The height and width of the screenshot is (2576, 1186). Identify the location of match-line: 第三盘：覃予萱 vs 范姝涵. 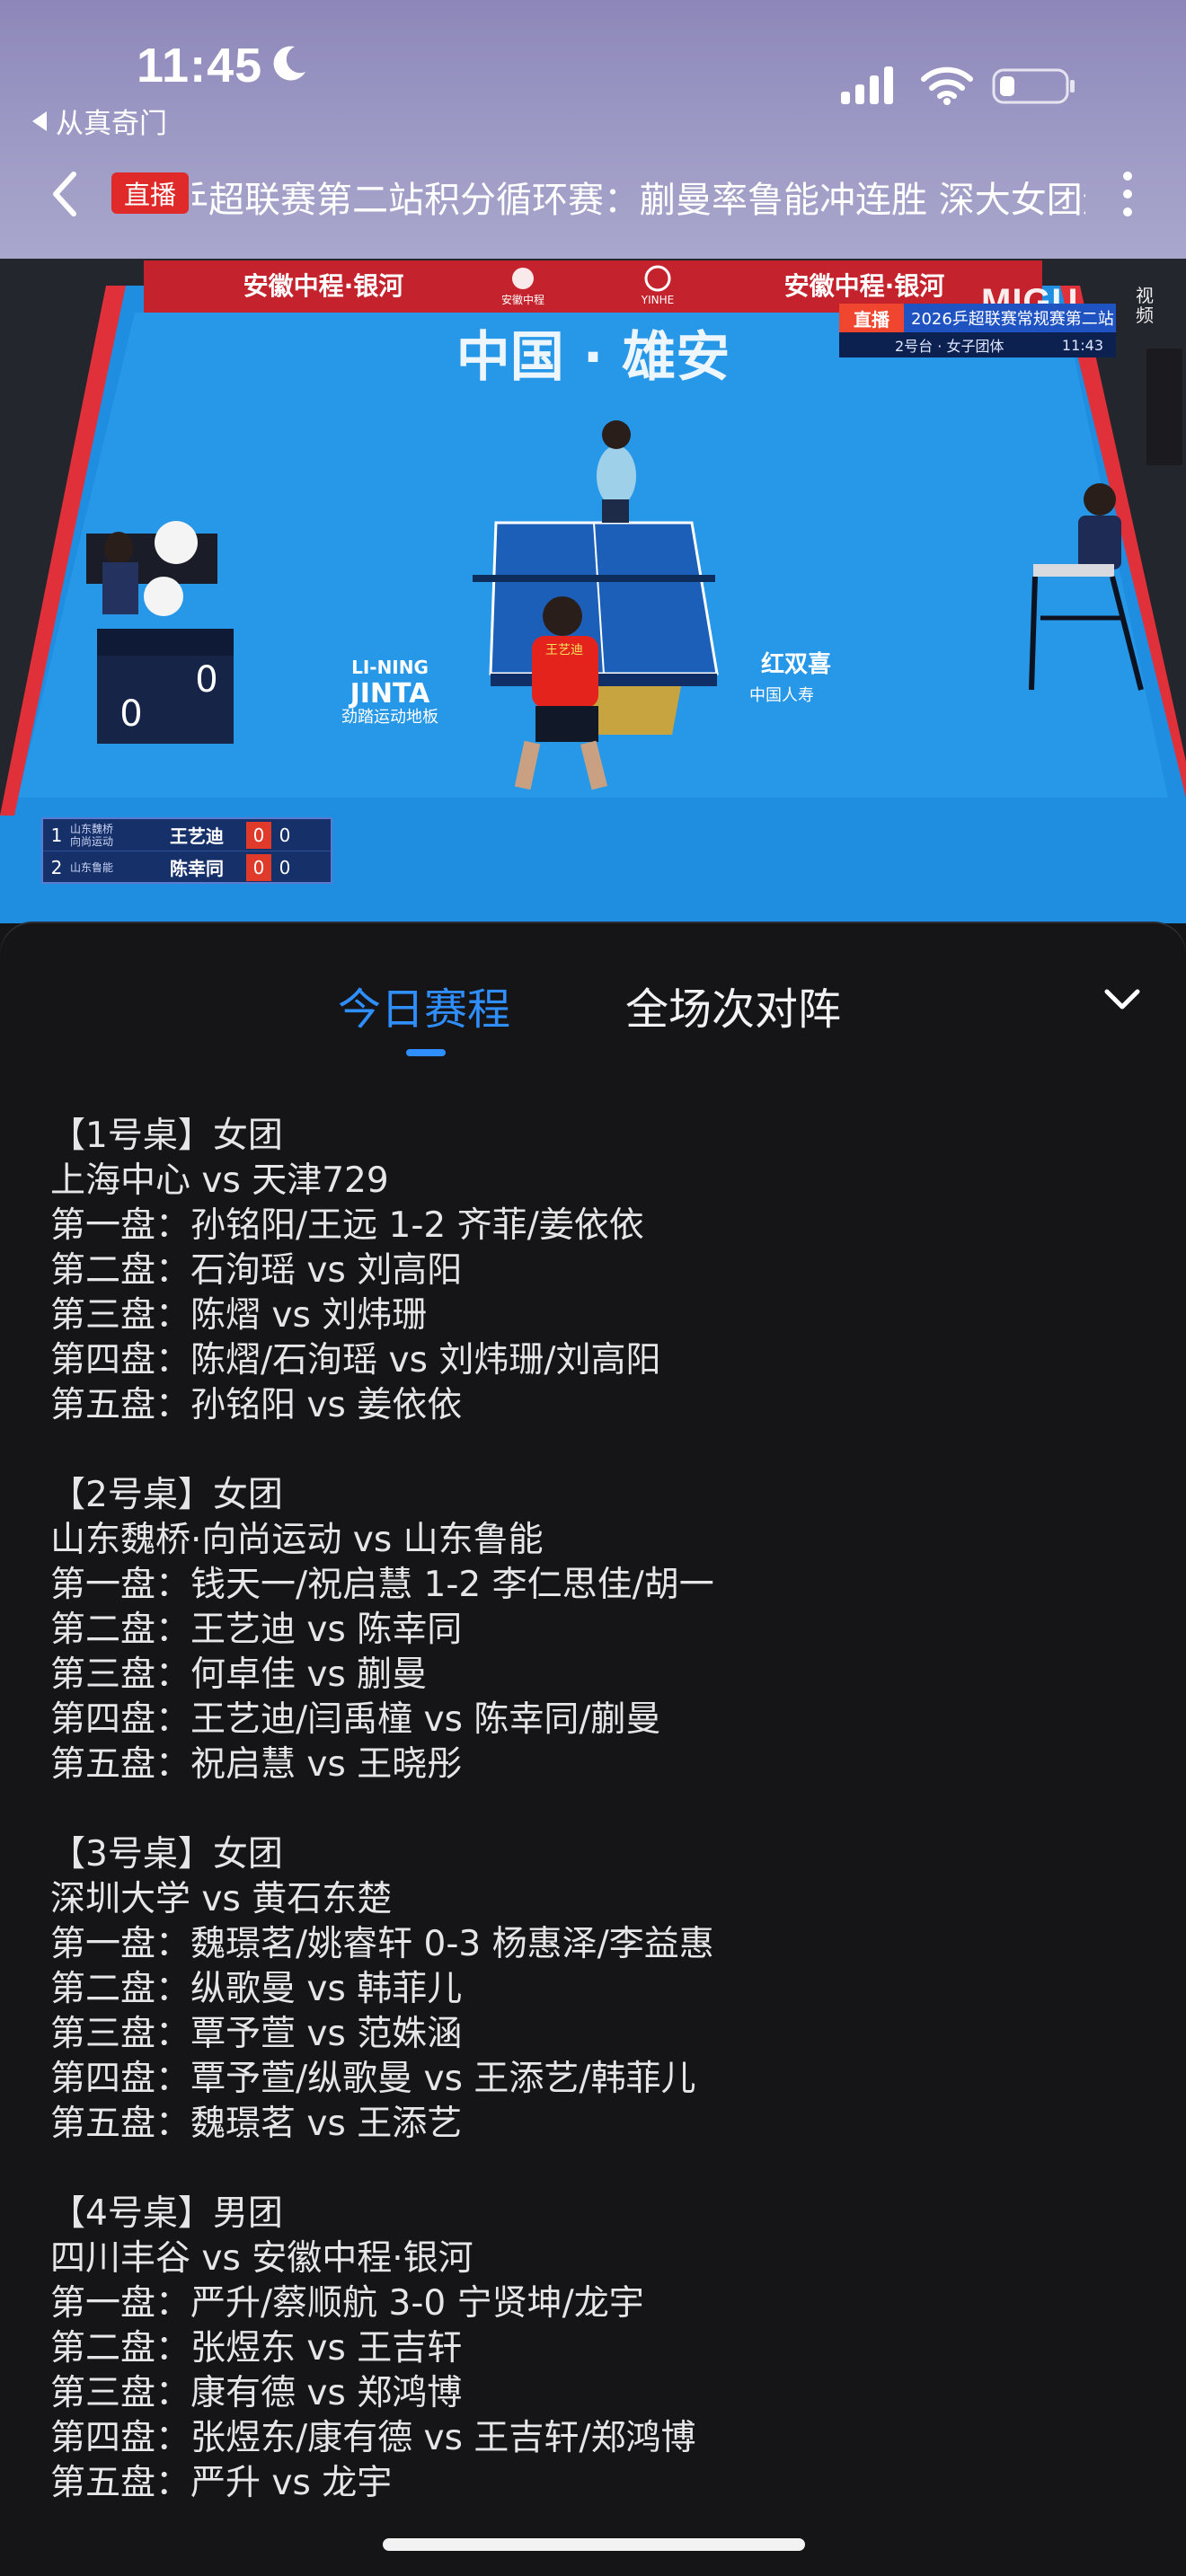
(256, 2034).